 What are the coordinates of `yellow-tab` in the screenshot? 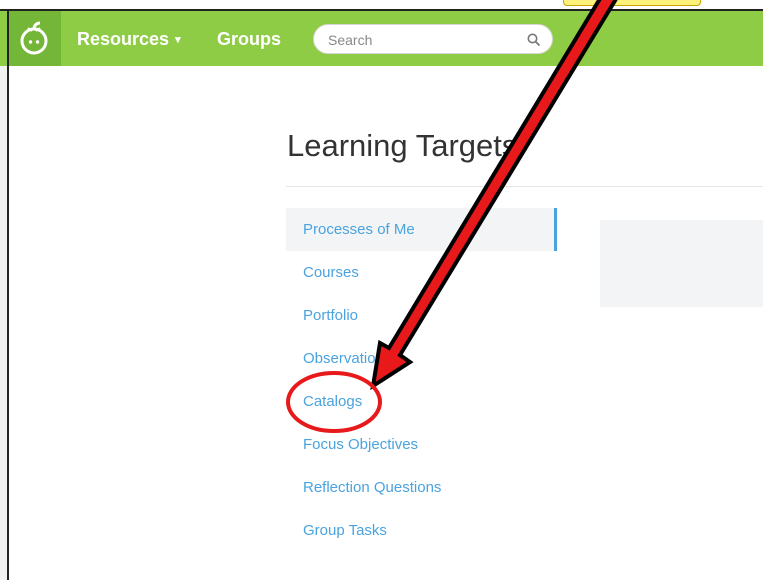 It's located at (632, 3).